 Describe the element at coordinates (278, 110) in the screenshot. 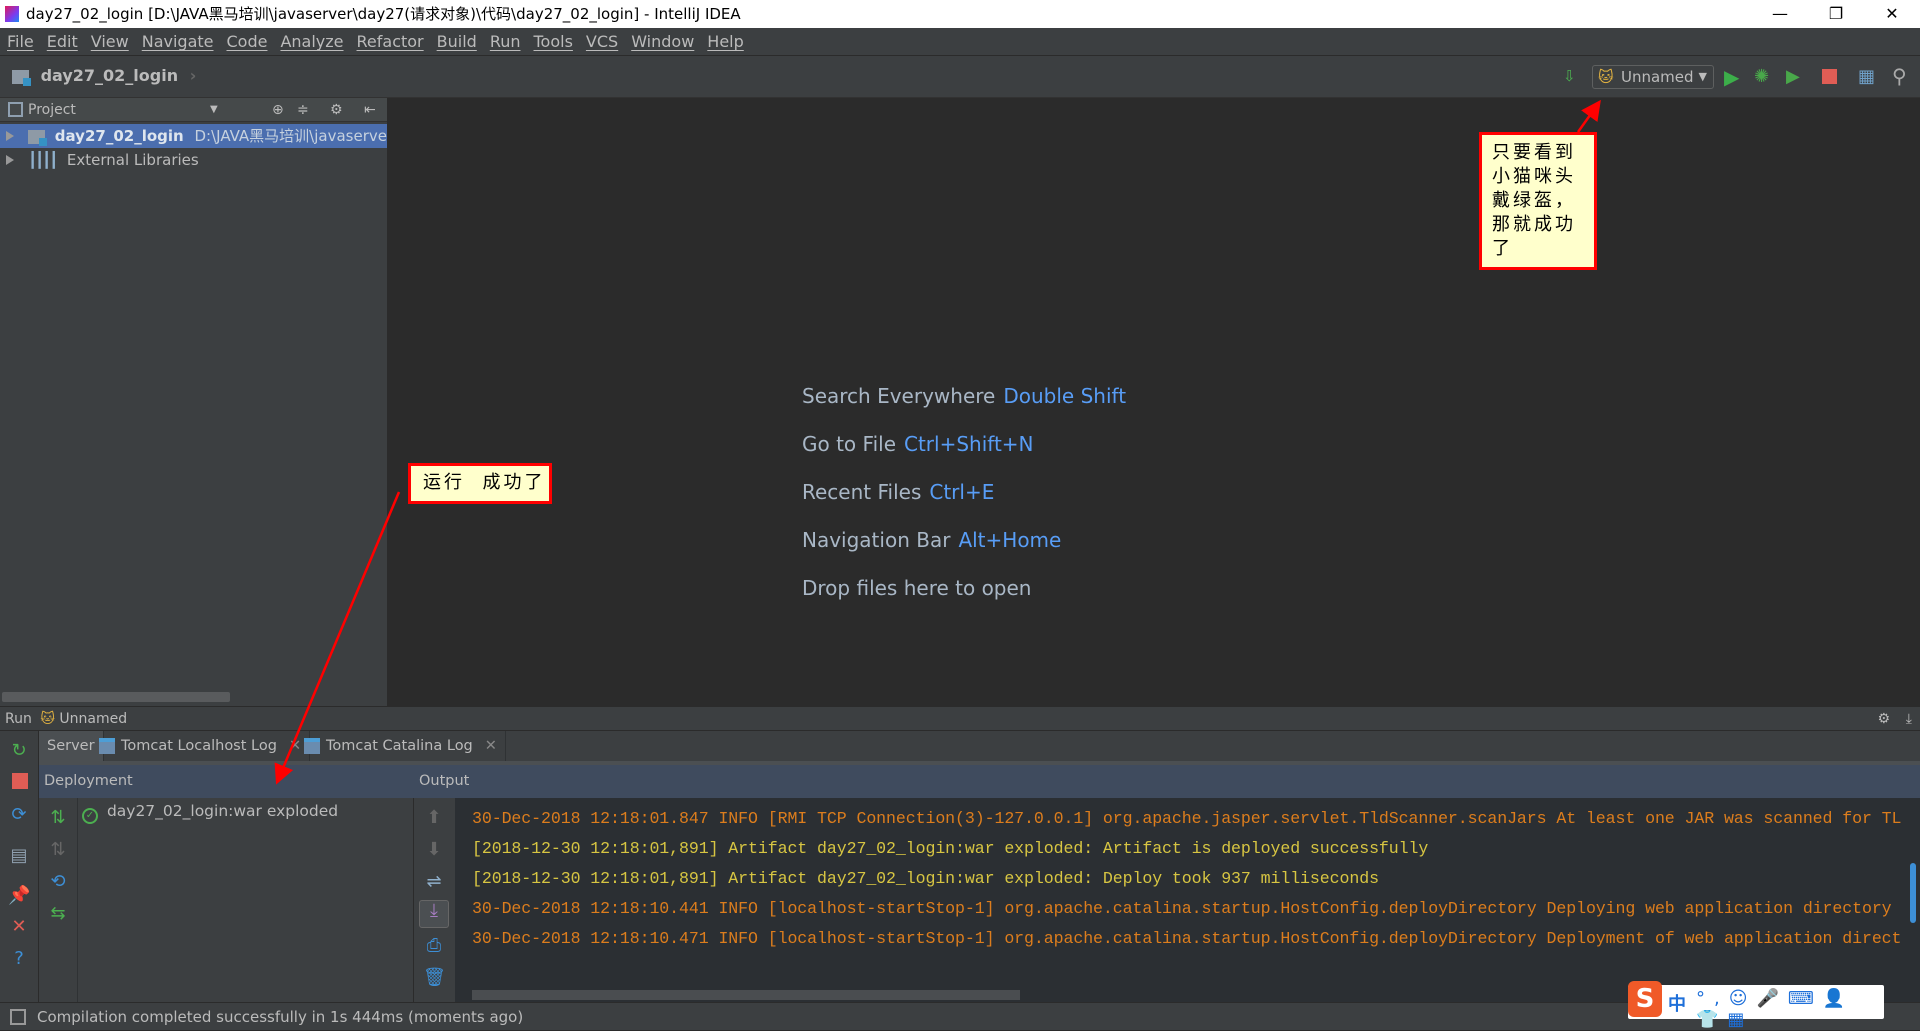

I see `locate-icon: ⊕` at that location.